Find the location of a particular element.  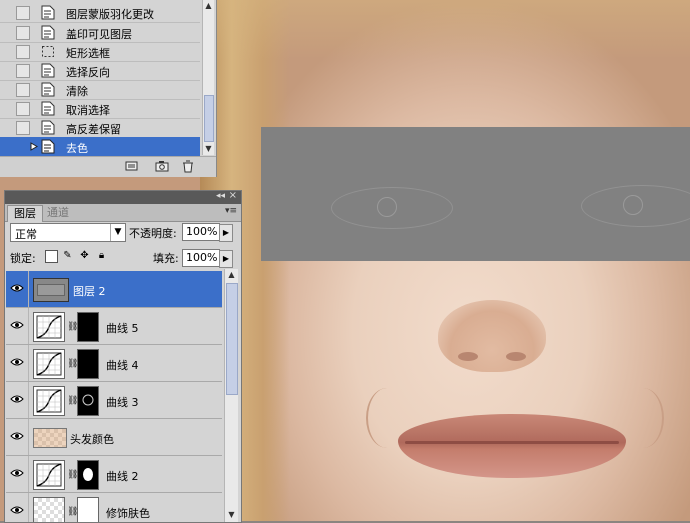

layer-row: ⛓ 曲线 5 is located at coordinates (114, 326).